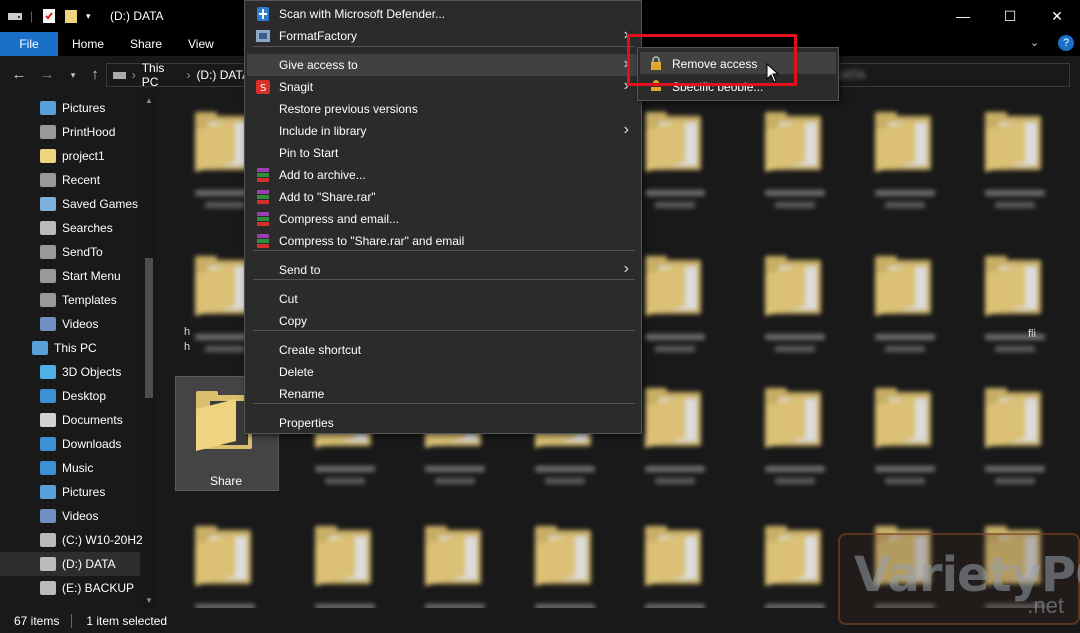 The image size is (1080, 633). What do you see at coordinates (73, 75) in the screenshot?
I see `recent-locations-icon: ▾` at bounding box center [73, 75].